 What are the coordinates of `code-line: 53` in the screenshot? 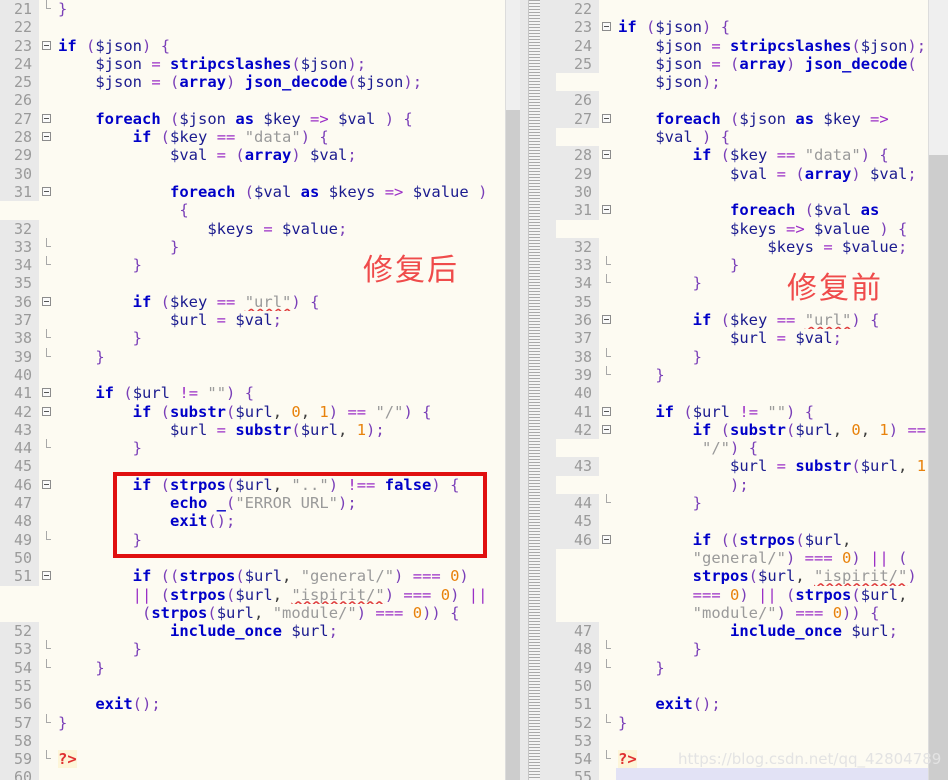 It's located at (742, 741).